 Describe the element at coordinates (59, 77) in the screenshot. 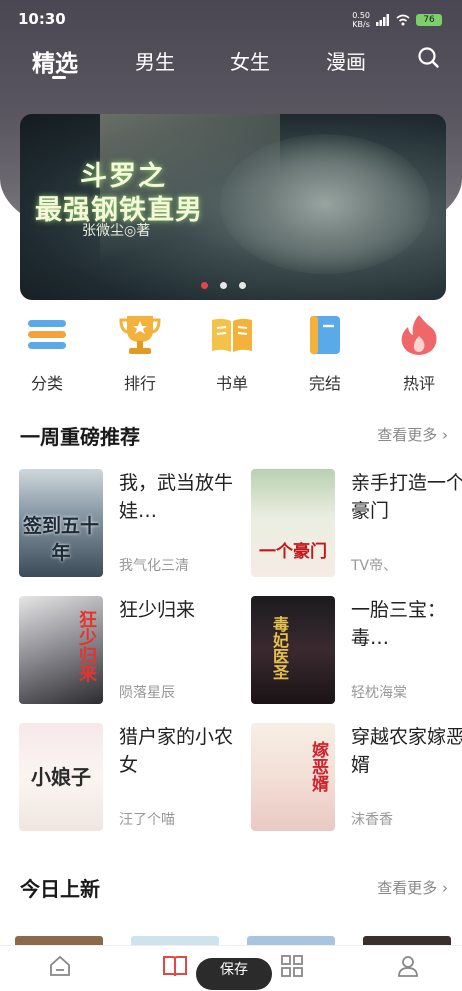

I see `active-tab-indicator` at that location.